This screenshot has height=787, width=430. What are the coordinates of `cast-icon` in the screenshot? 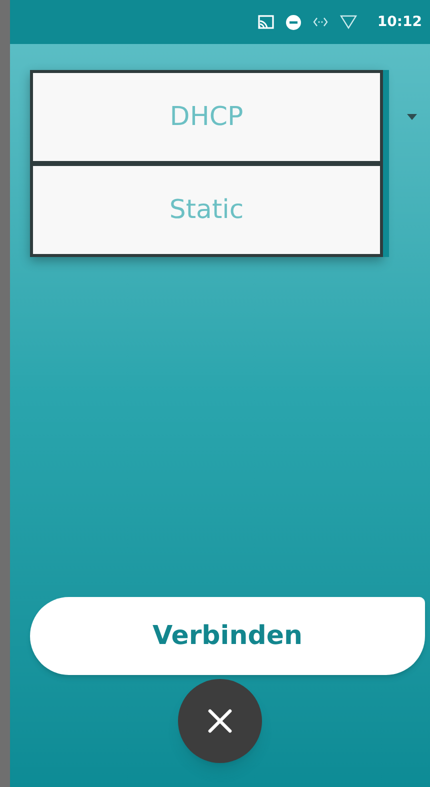 It's located at (266, 22).